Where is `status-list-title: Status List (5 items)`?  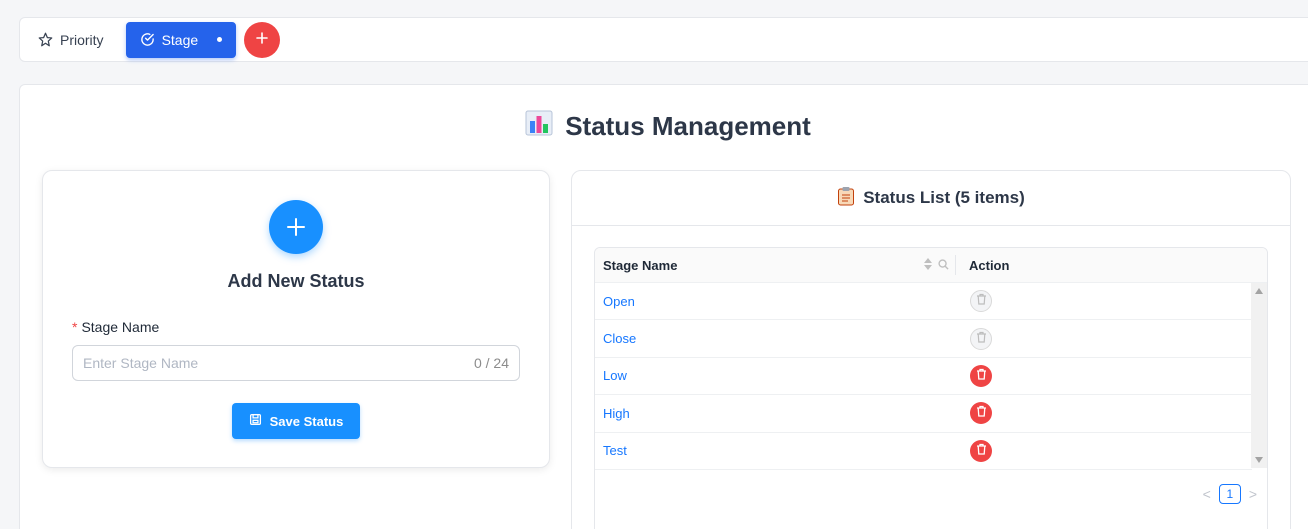 status-list-title: Status List (5 items) is located at coordinates (944, 197).